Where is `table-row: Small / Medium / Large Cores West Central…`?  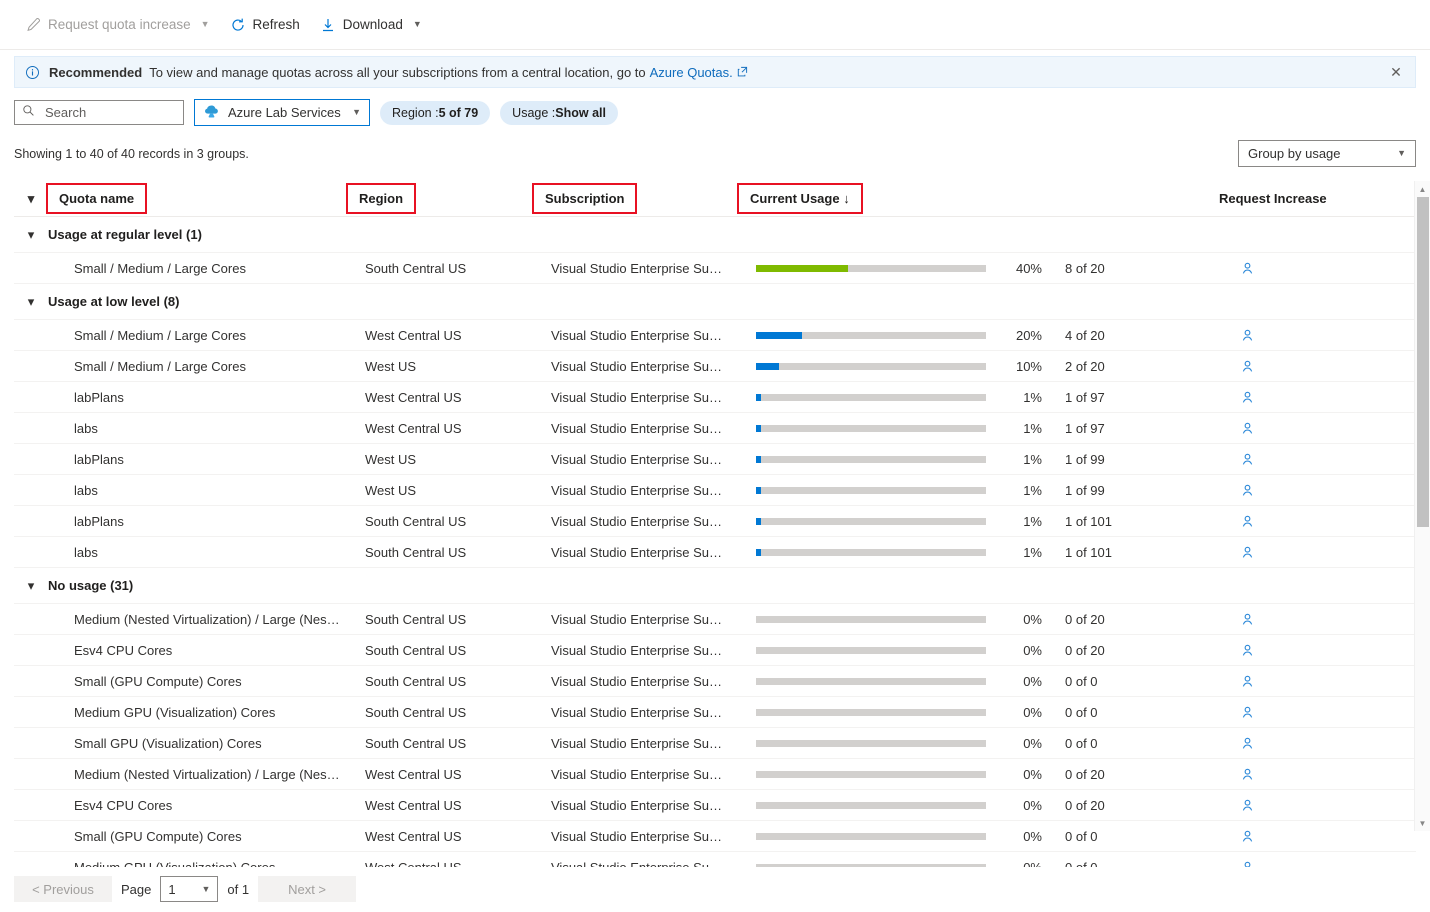 table-row: Small / Medium / Large Cores West Central… is located at coordinates (715, 335).